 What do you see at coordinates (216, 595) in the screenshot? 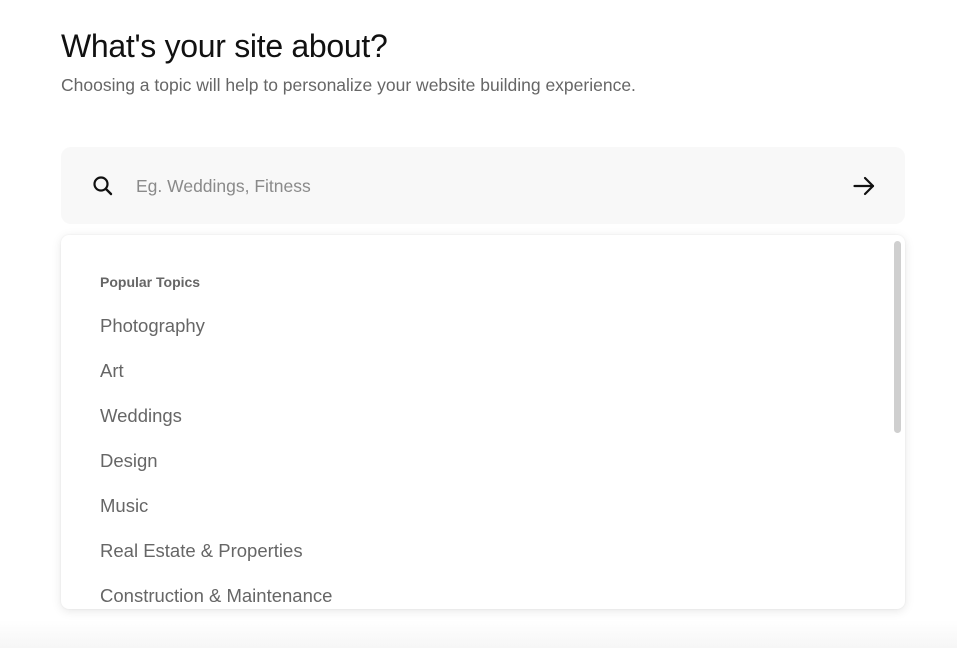
I see `topic-option-construction: Construction & Maintenance` at bounding box center [216, 595].